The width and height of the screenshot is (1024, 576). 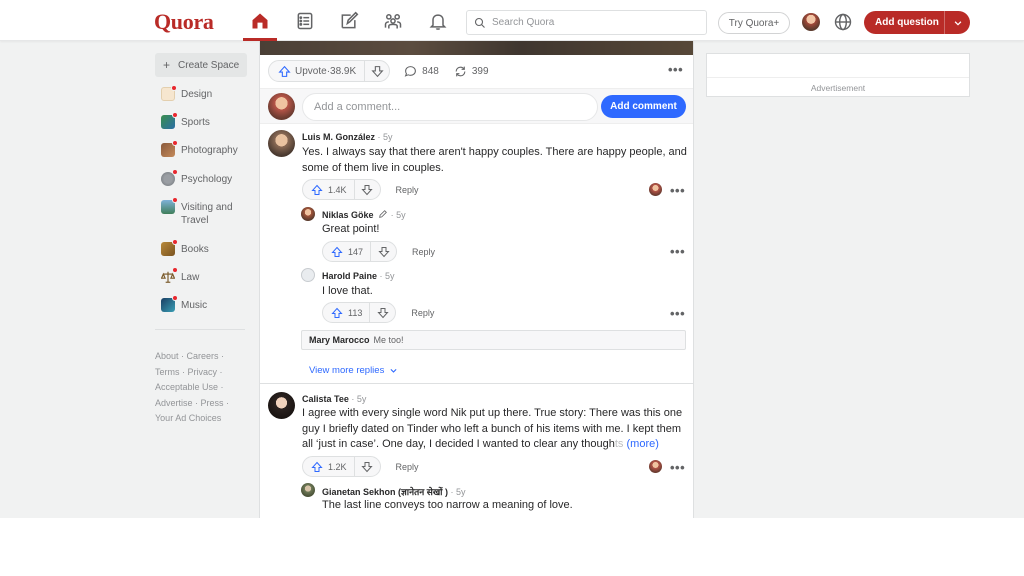 I want to click on answer-image, so click(x=476, y=48).